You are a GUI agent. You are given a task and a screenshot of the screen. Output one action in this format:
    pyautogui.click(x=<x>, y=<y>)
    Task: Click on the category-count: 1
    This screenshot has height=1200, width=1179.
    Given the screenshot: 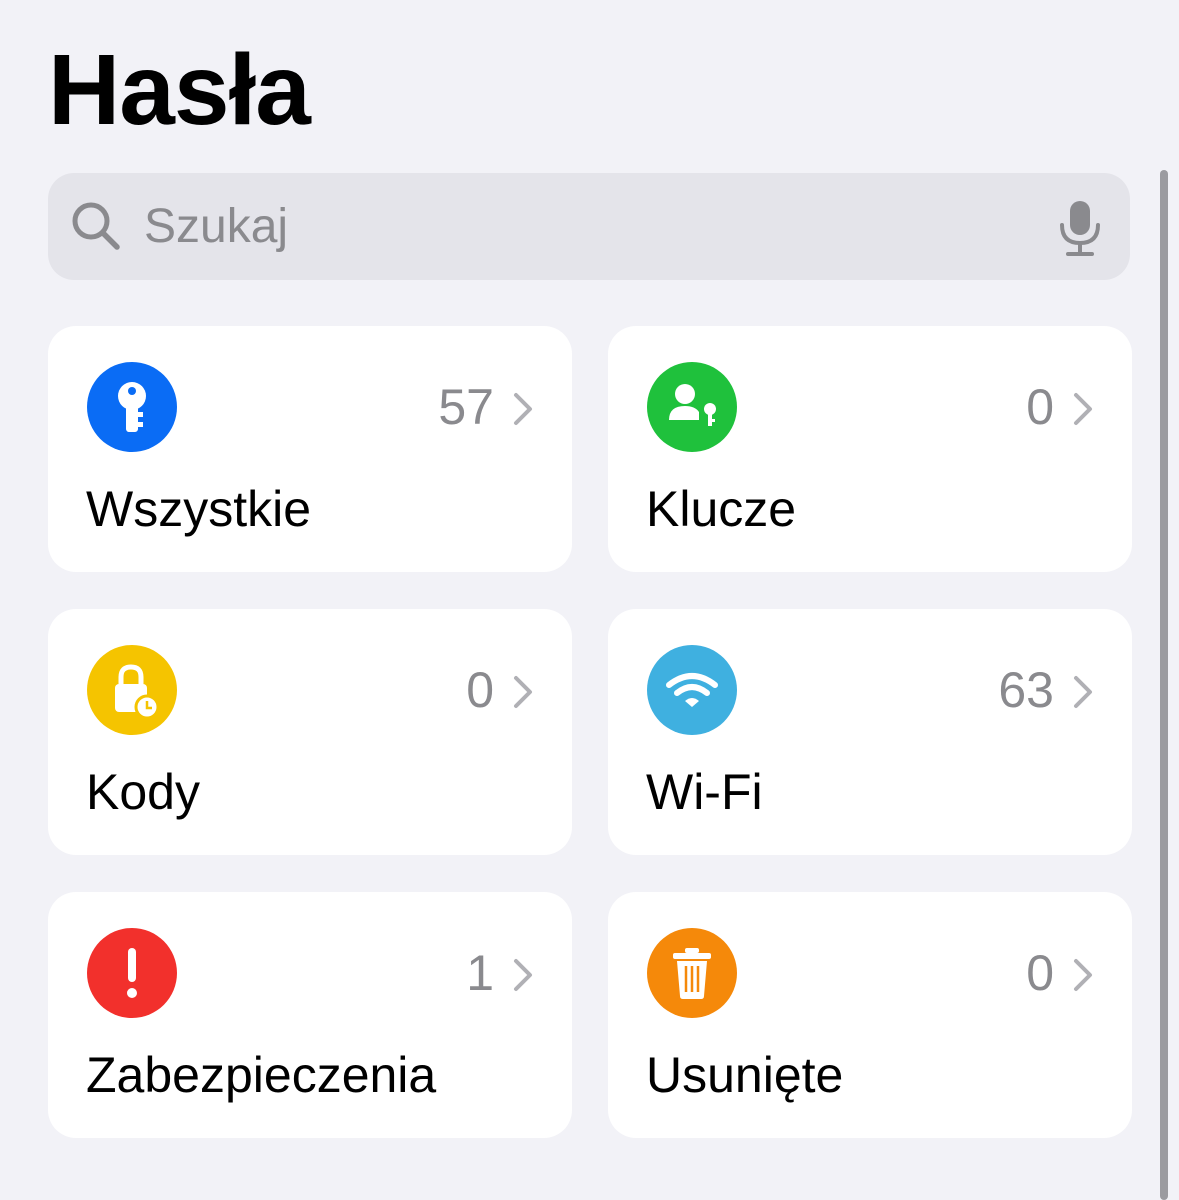 What is the action you would take?
    pyautogui.click(x=480, y=973)
    